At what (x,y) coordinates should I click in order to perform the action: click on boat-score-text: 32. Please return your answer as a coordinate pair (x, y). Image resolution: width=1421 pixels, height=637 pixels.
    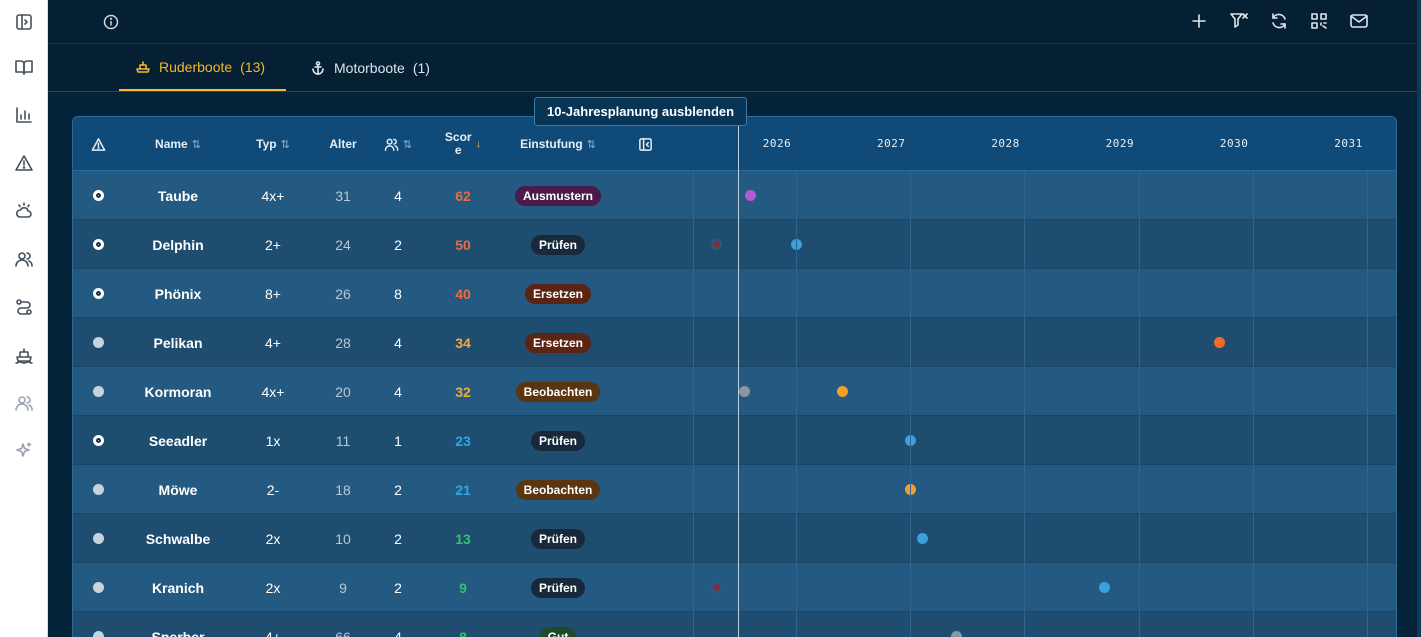
    Looking at the image, I should click on (463, 391).